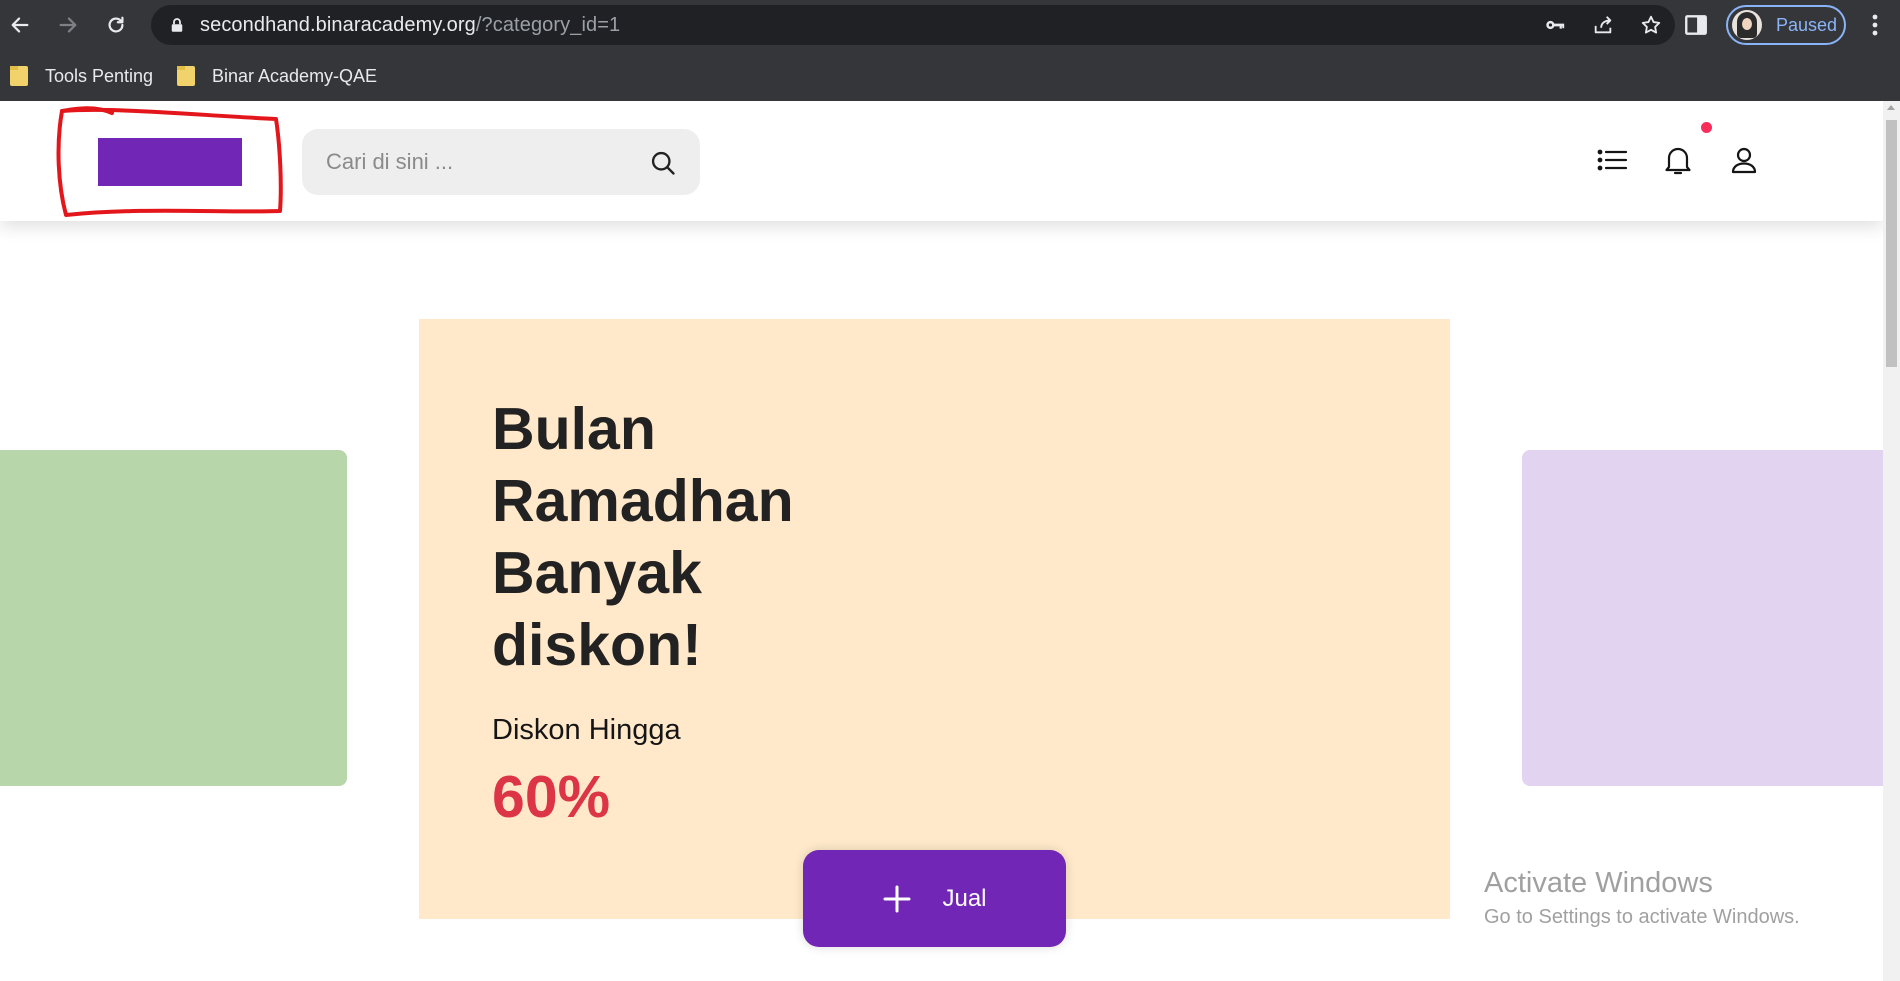  Describe the element at coordinates (574, 429) in the screenshot. I see `banner-title-line: Bulan` at that location.